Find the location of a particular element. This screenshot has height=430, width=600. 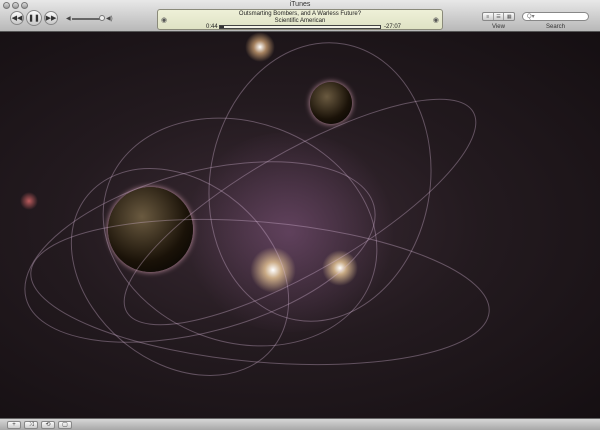

view-album-button: ☰ is located at coordinates (499, 16).